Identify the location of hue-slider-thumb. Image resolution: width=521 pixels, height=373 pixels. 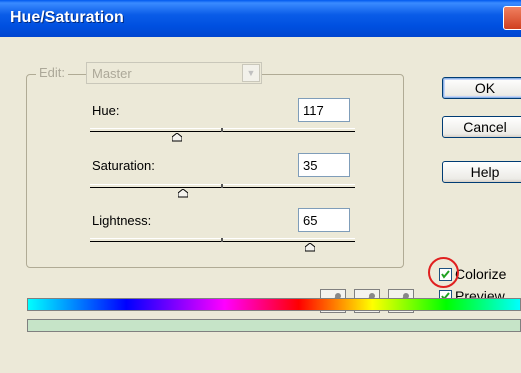
(177, 137).